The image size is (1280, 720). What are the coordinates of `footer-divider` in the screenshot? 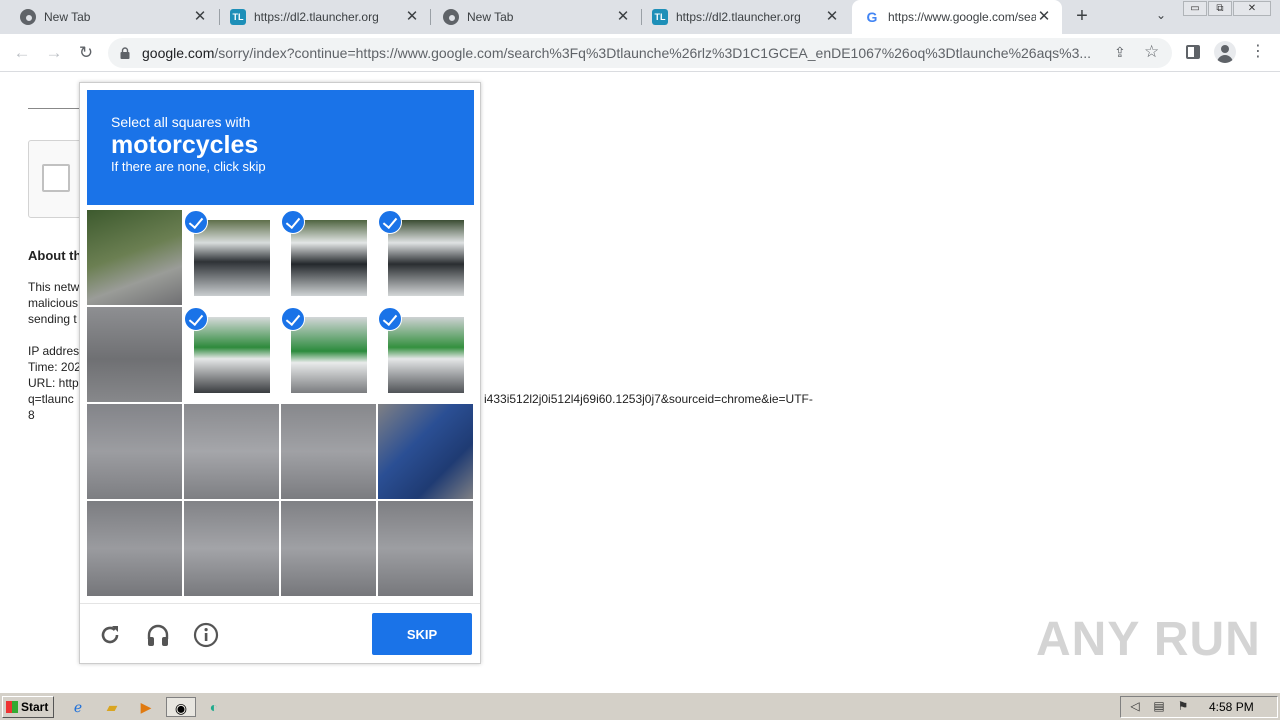 It's located at (280, 603).